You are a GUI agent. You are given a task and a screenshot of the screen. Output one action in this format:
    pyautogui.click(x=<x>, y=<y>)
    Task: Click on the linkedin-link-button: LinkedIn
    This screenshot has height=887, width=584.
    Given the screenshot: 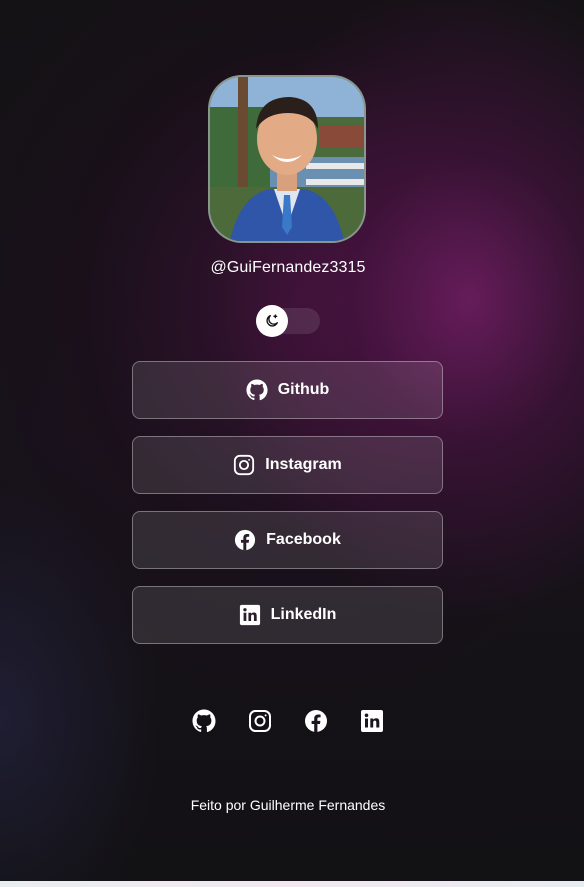 What is the action you would take?
    pyautogui.click(x=287, y=615)
    